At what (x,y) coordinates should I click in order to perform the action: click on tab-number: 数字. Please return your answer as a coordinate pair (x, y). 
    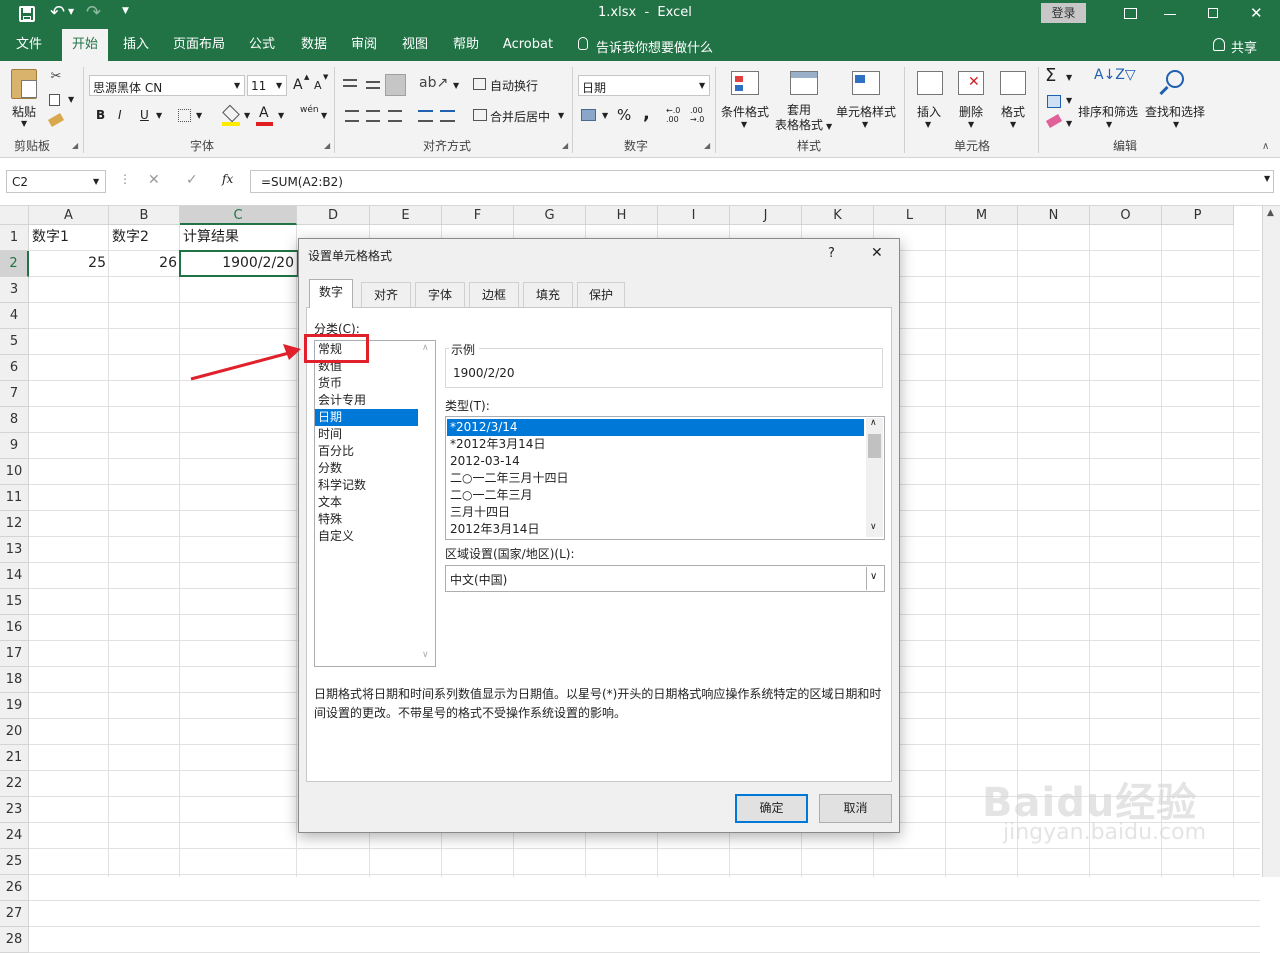
    Looking at the image, I should click on (331, 293).